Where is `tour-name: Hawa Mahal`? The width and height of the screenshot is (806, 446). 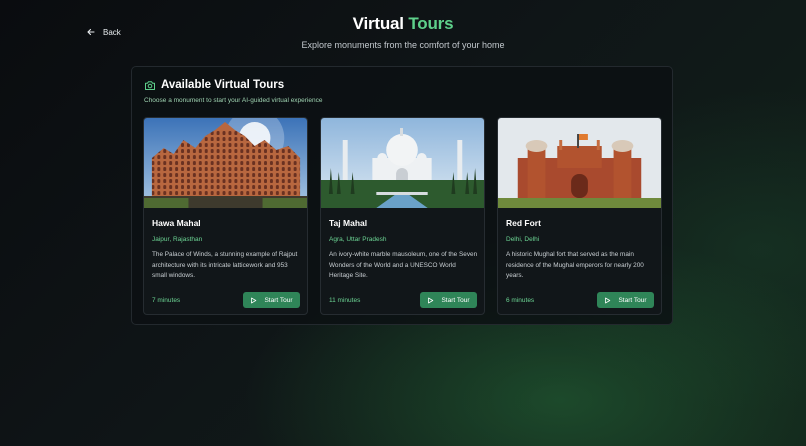 tour-name: Hawa Mahal is located at coordinates (176, 223).